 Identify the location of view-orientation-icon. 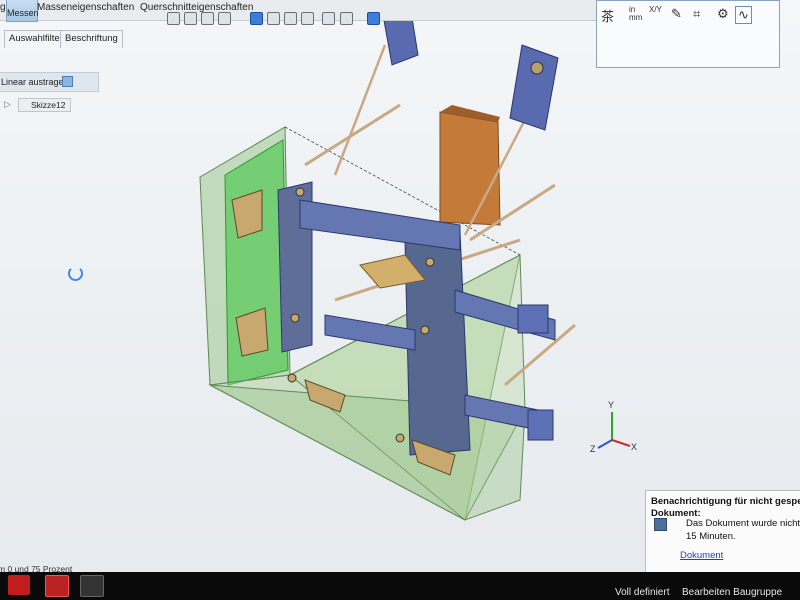
(256, 18).